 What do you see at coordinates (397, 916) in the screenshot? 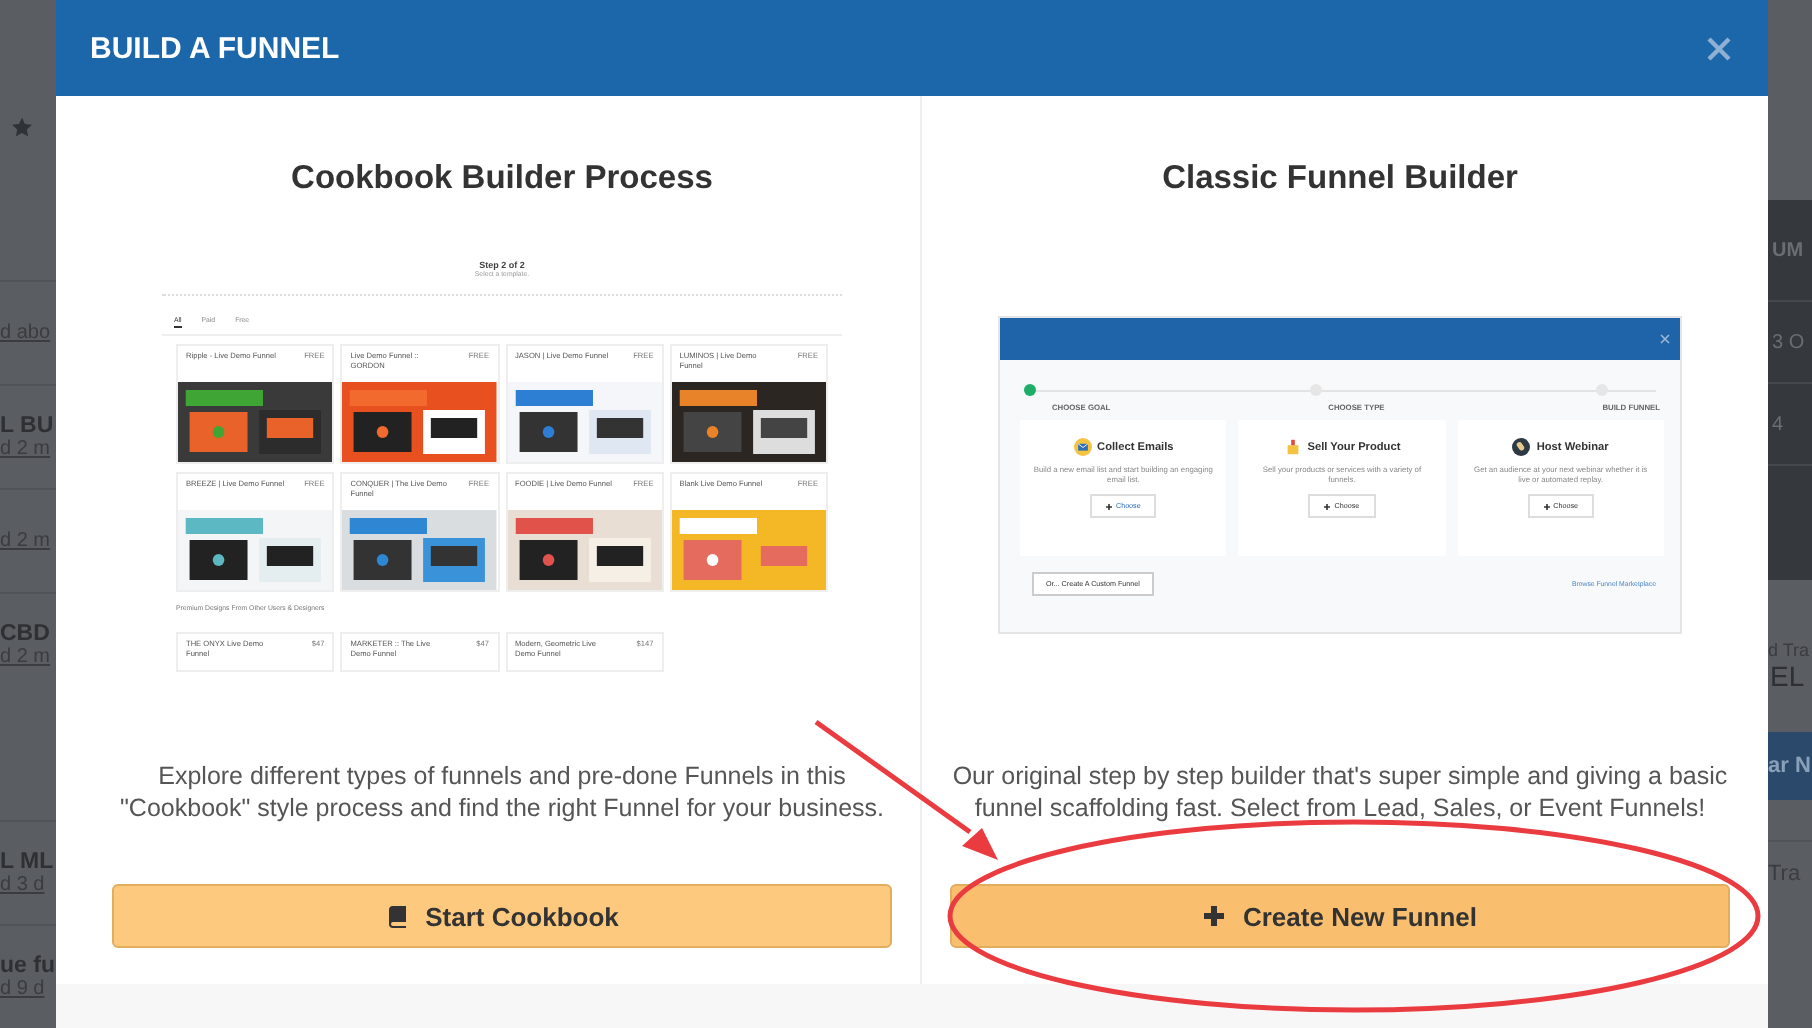
I see `book-icon` at bounding box center [397, 916].